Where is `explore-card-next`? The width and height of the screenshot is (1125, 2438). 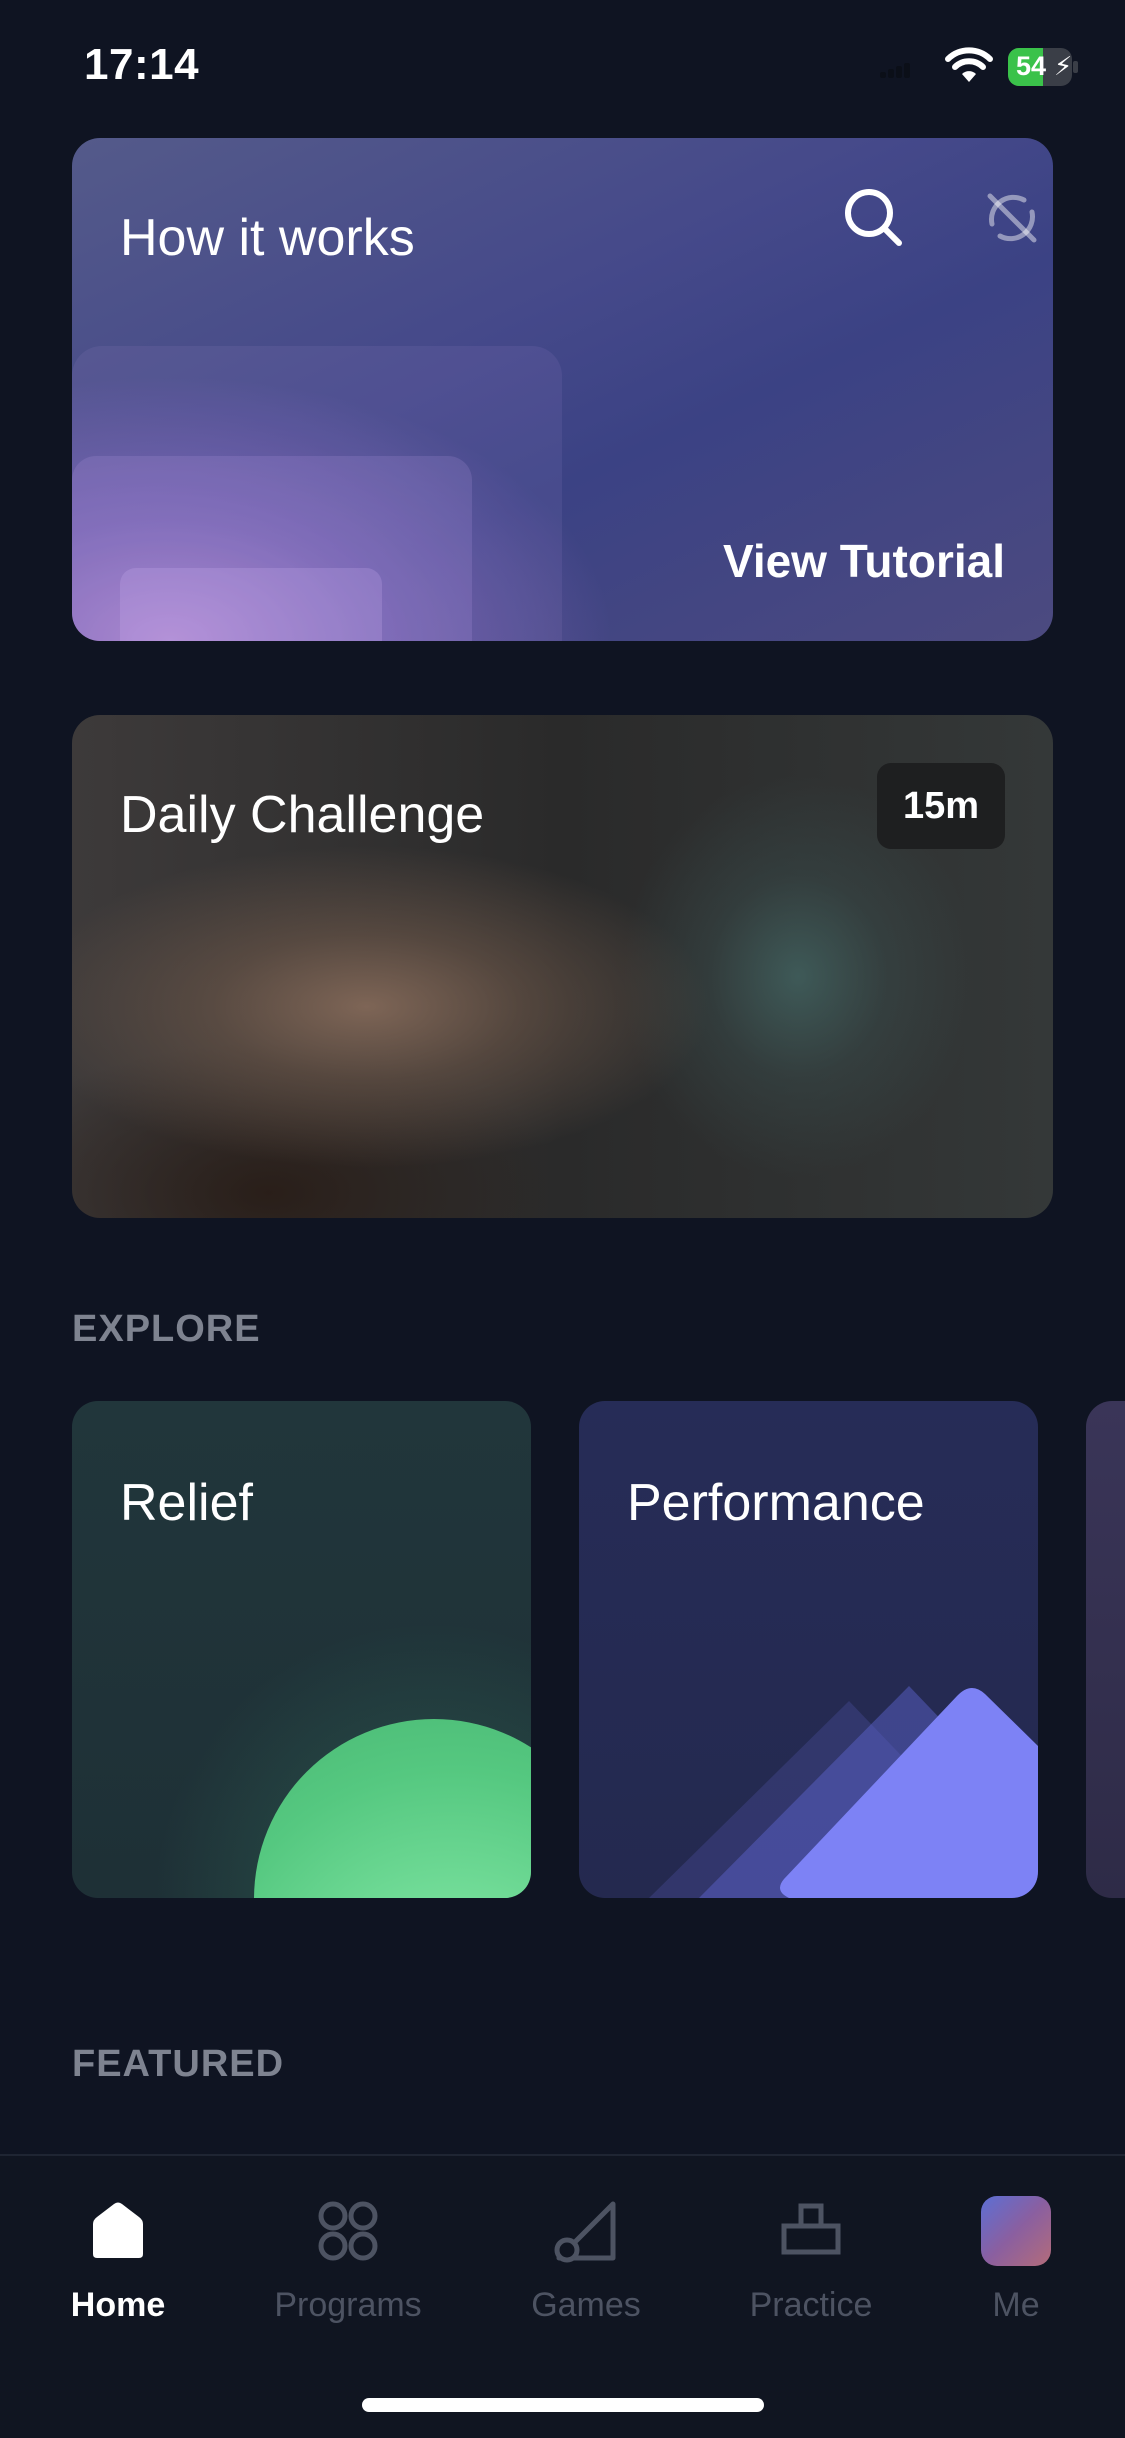 explore-card-next is located at coordinates (1105, 1649).